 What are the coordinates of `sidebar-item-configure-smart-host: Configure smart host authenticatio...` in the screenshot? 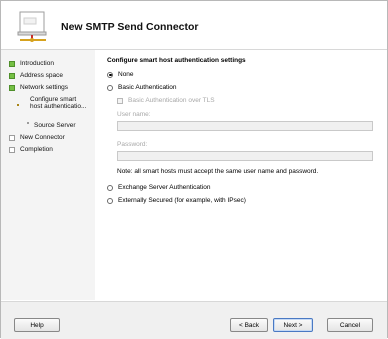 It's located at (54, 103).